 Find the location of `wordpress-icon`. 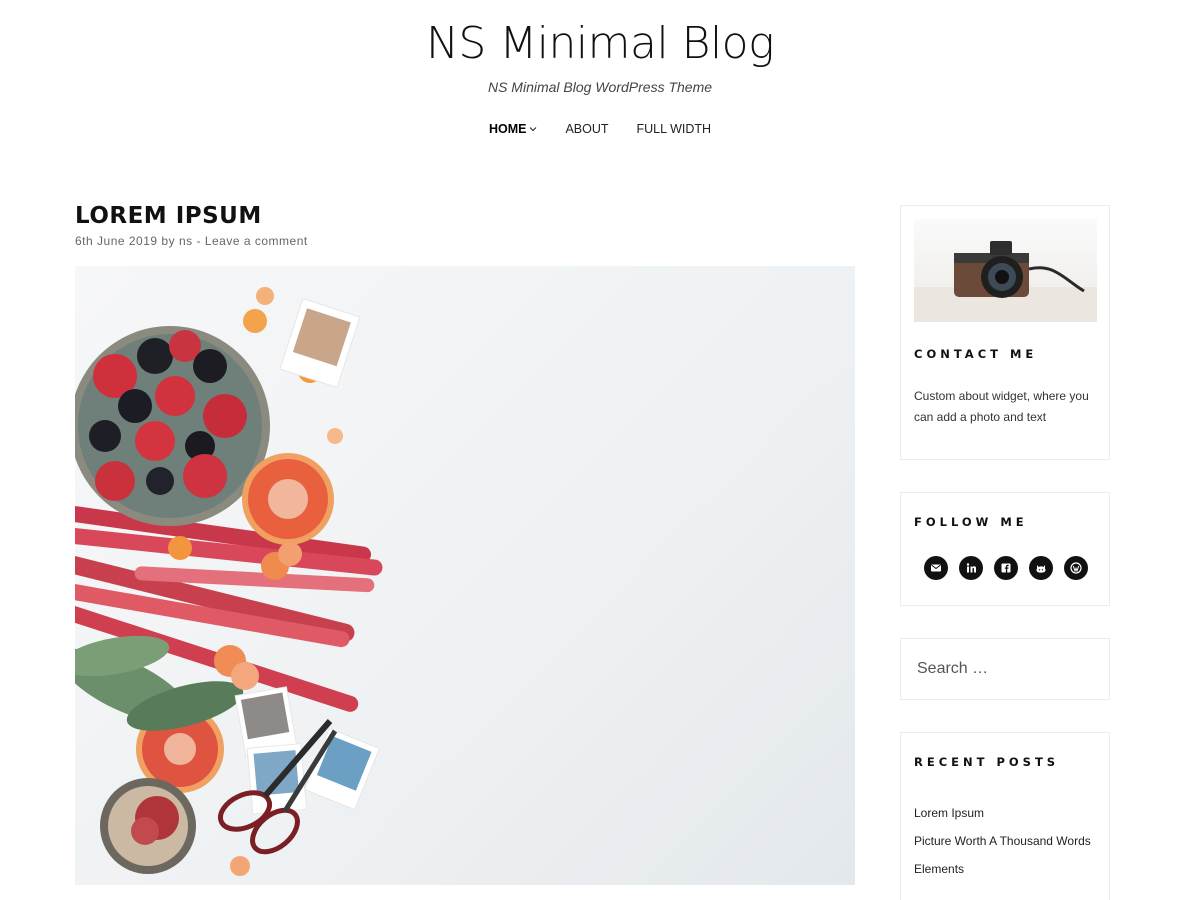

wordpress-icon is located at coordinates (1076, 568).